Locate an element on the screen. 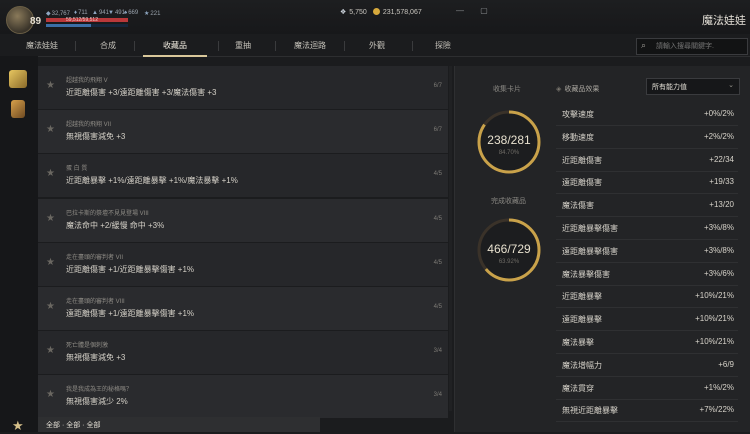 This screenshot has height=434, width=750. effect-value: +19/33 is located at coordinates (721, 182).